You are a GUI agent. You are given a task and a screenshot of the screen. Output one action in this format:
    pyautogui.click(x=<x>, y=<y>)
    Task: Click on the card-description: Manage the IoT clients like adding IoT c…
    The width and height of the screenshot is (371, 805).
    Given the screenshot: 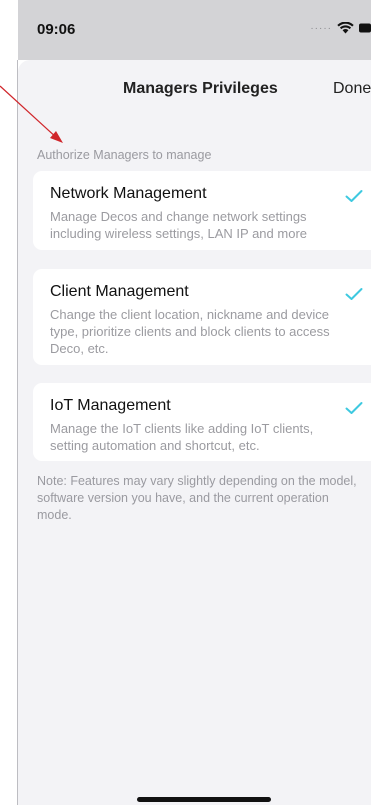 What is the action you would take?
    pyautogui.click(x=182, y=437)
    